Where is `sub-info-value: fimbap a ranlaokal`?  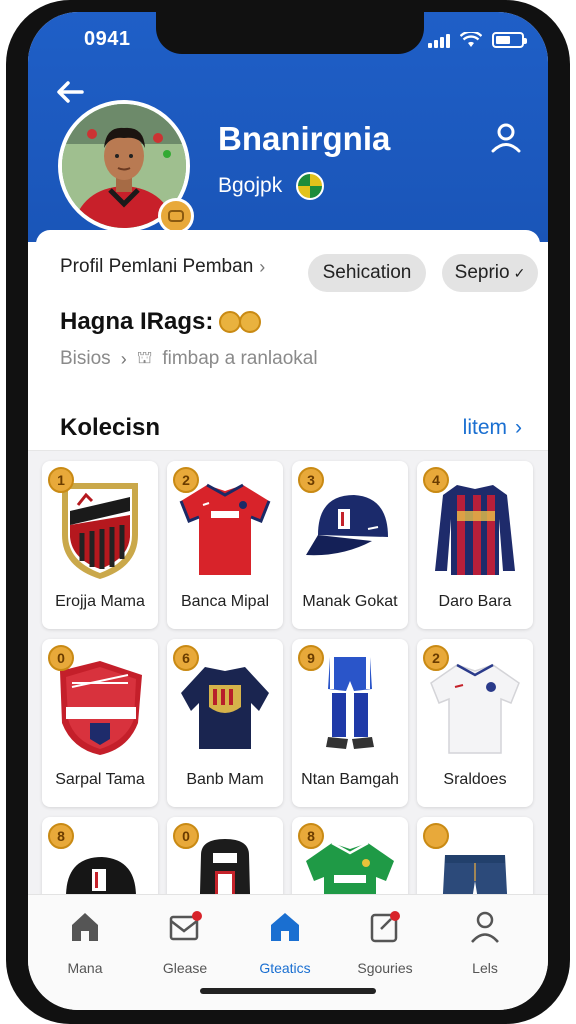
sub-info-value: fimbap a ranlaokal is located at coordinates (240, 358).